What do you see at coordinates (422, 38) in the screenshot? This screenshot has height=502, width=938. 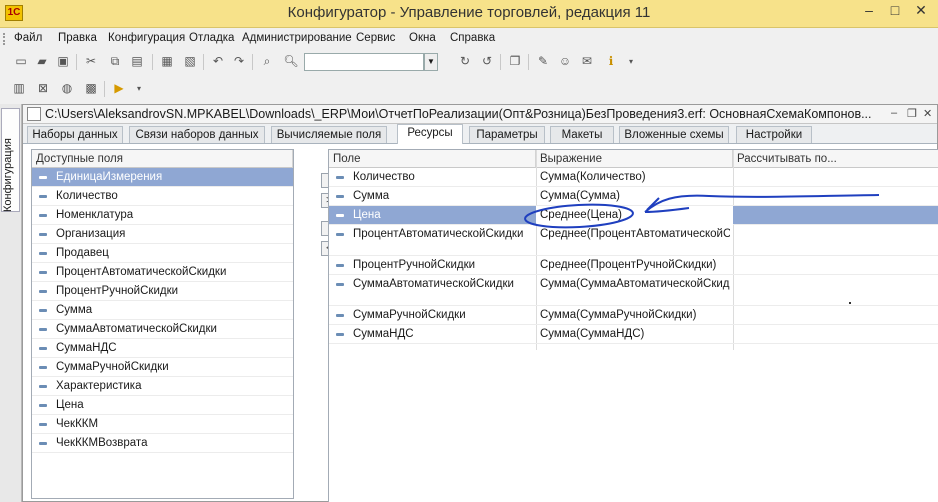 I see `menu-windows: Окна` at bounding box center [422, 38].